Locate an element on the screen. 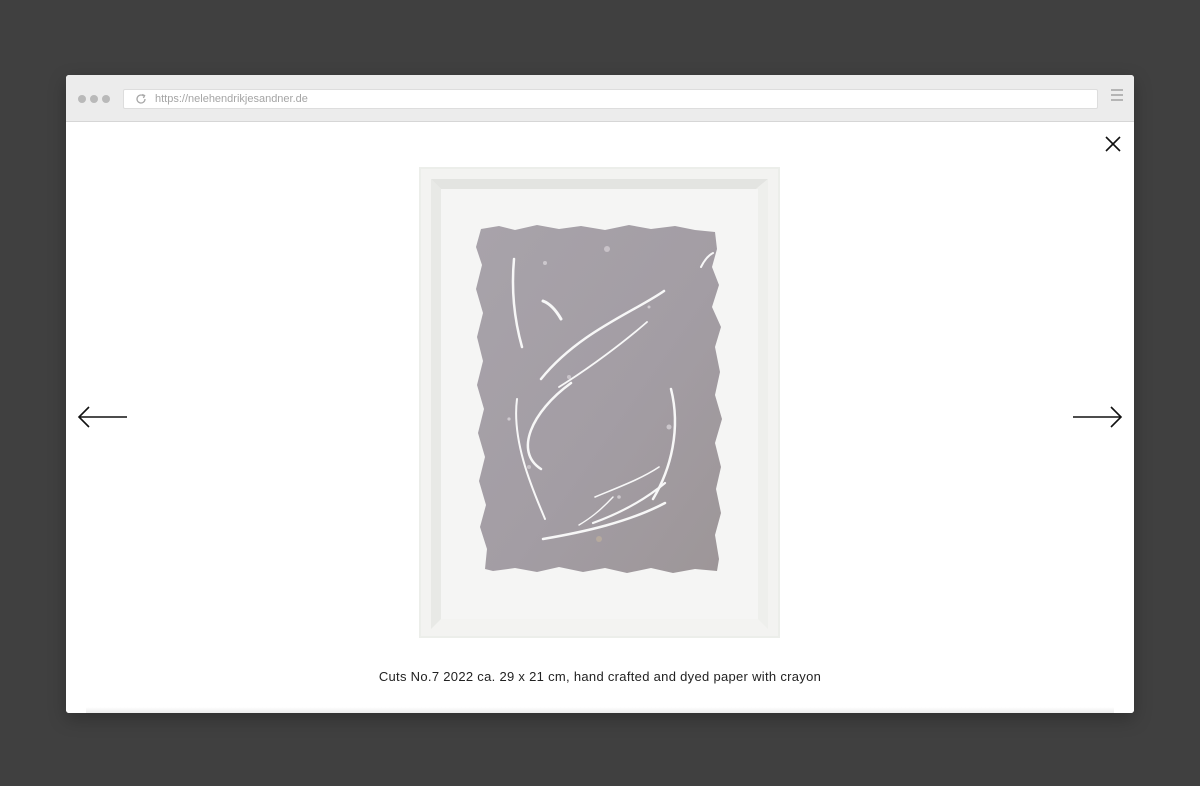 The image size is (1200, 786). window-bottom-shadow is located at coordinates (600, 710).